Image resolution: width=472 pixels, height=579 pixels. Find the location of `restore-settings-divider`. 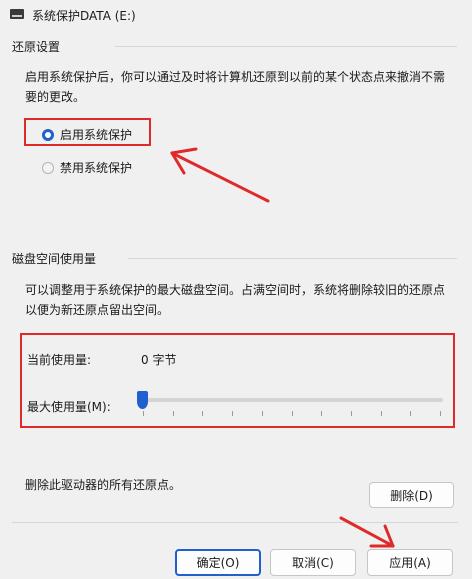

restore-settings-divider is located at coordinates (286, 46).